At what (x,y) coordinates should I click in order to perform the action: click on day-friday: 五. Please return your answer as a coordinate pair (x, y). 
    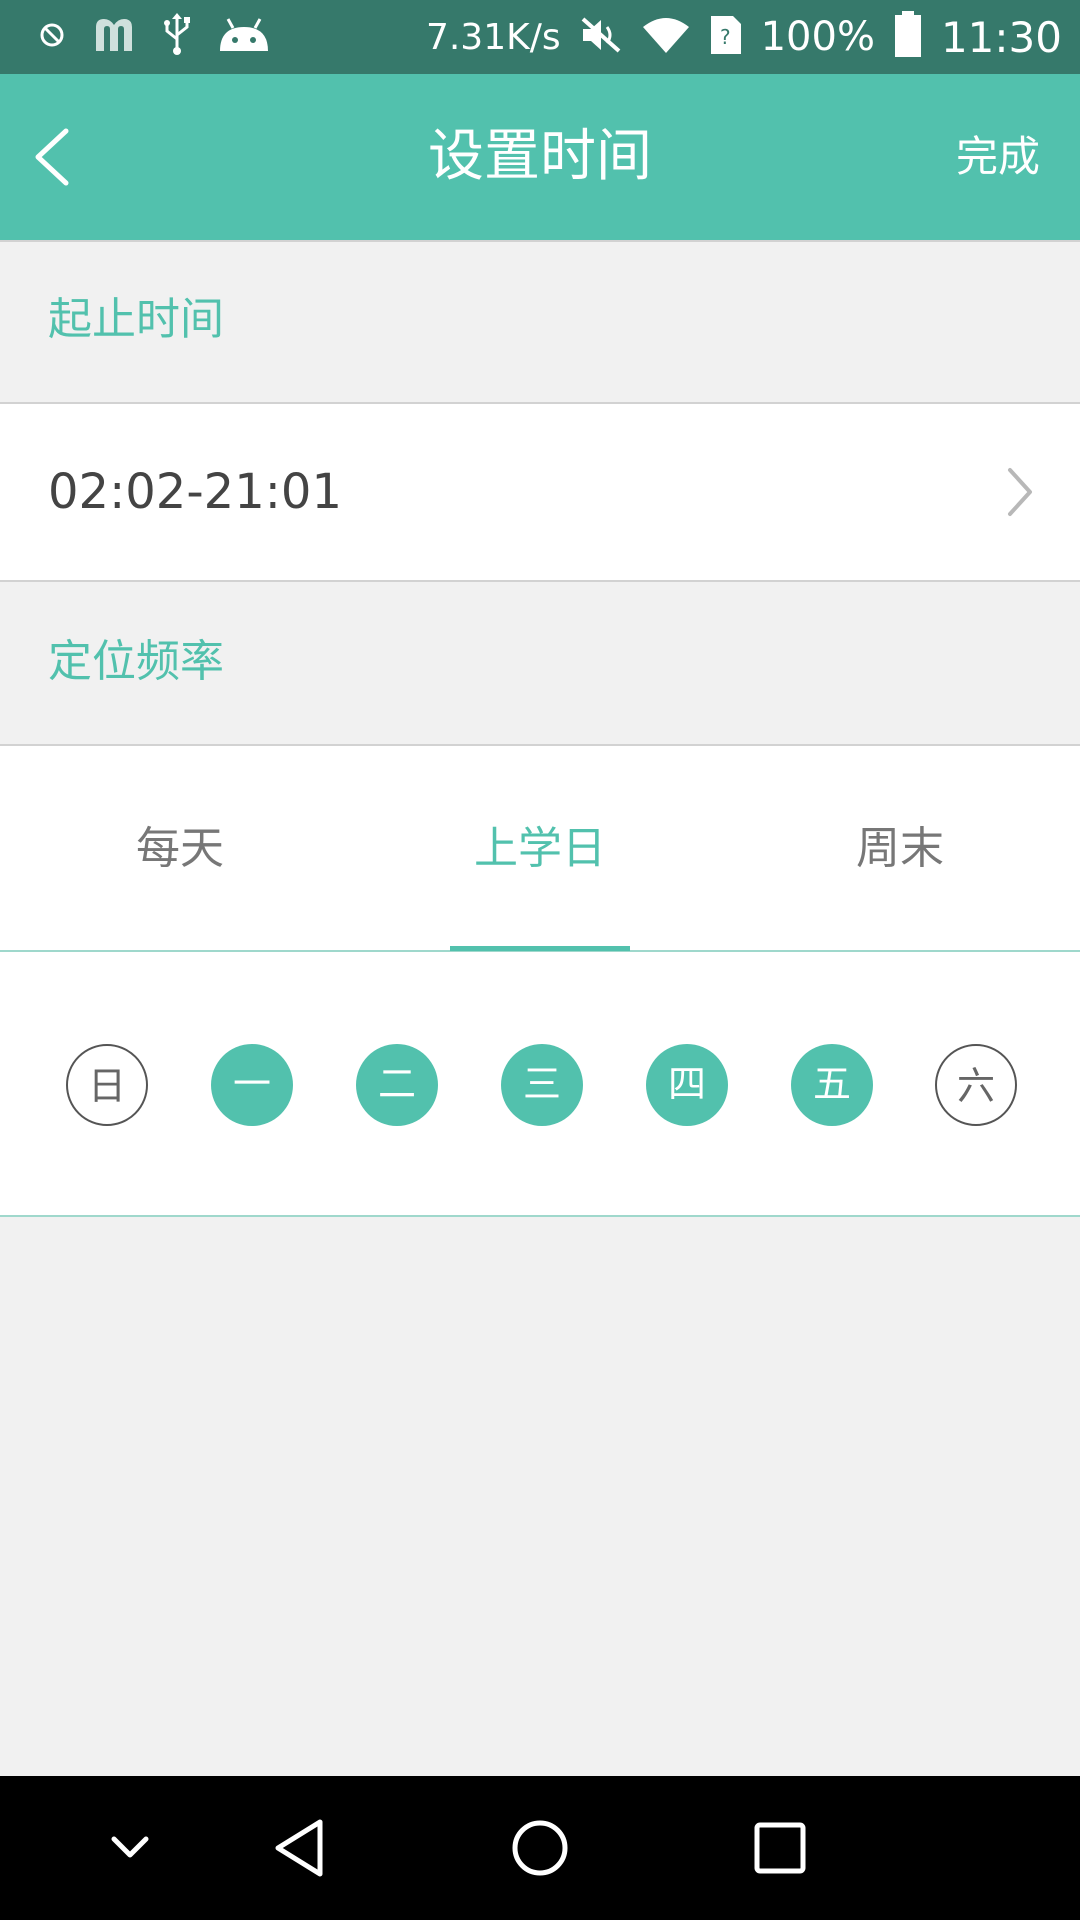
    Looking at the image, I should click on (832, 1085).